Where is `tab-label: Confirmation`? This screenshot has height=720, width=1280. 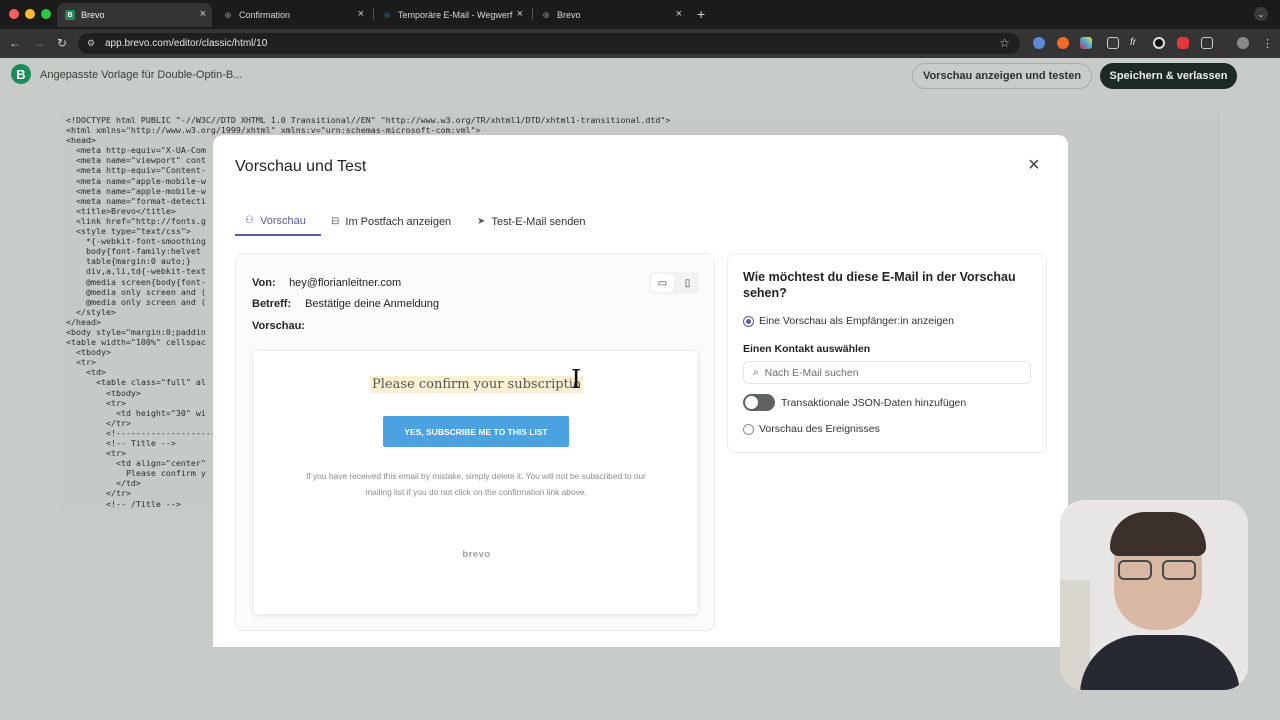 tab-label: Confirmation is located at coordinates (265, 15).